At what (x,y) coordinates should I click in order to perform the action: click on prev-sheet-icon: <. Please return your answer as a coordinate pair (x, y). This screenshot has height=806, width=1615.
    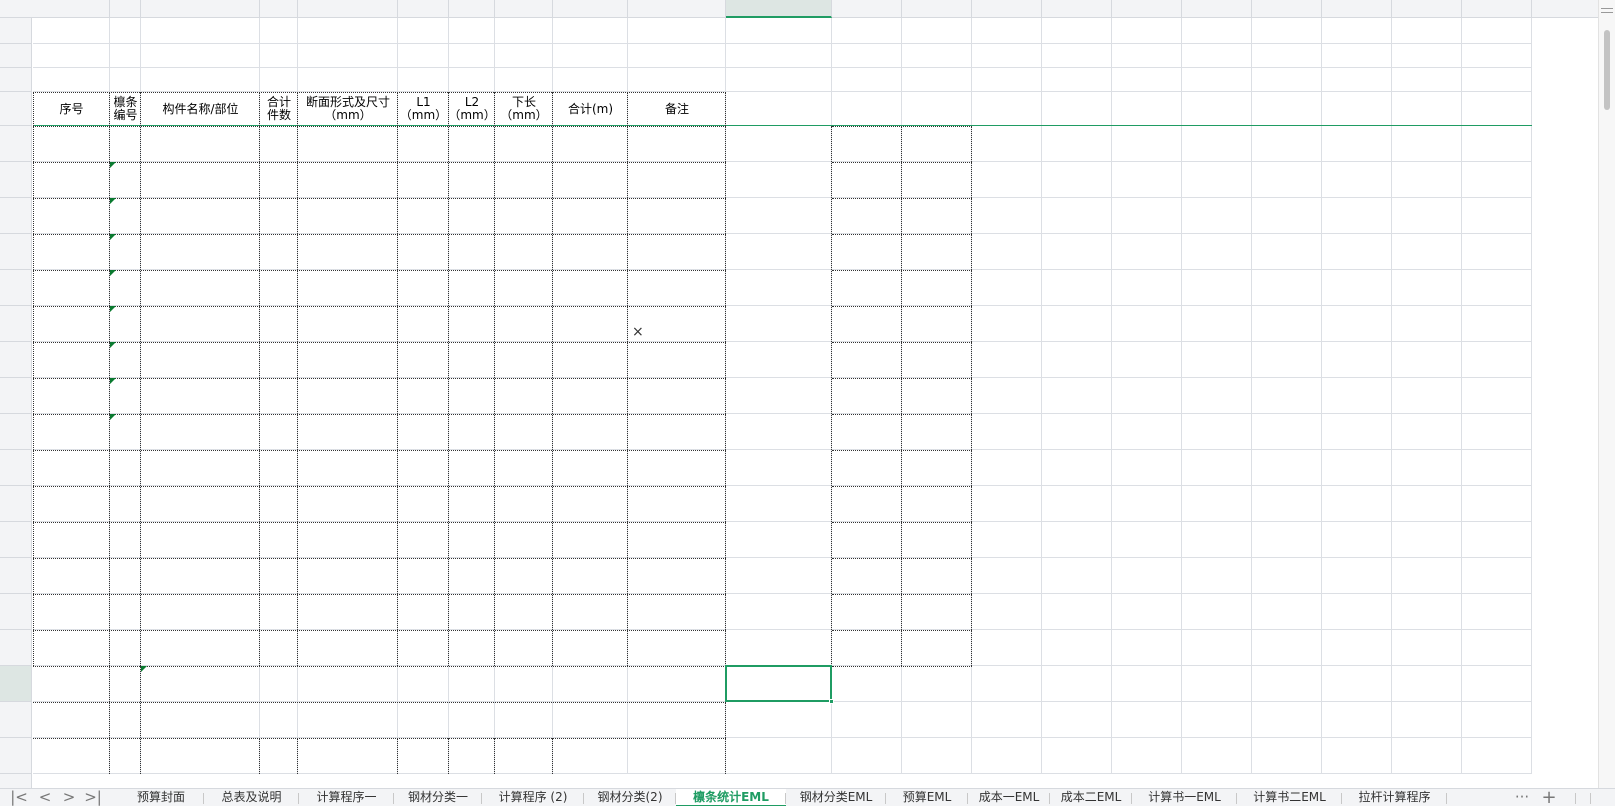
    Looking at the image, I should click on (45, 797).